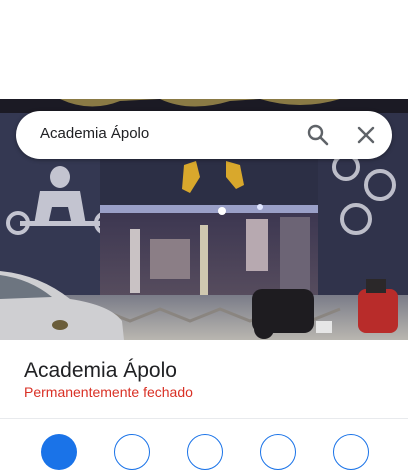 This screenshot has width=408, height=470. Describe the element at coordinates (94, 133) in the screenshot. I see `search-query: Academia Ápolo` at that location.